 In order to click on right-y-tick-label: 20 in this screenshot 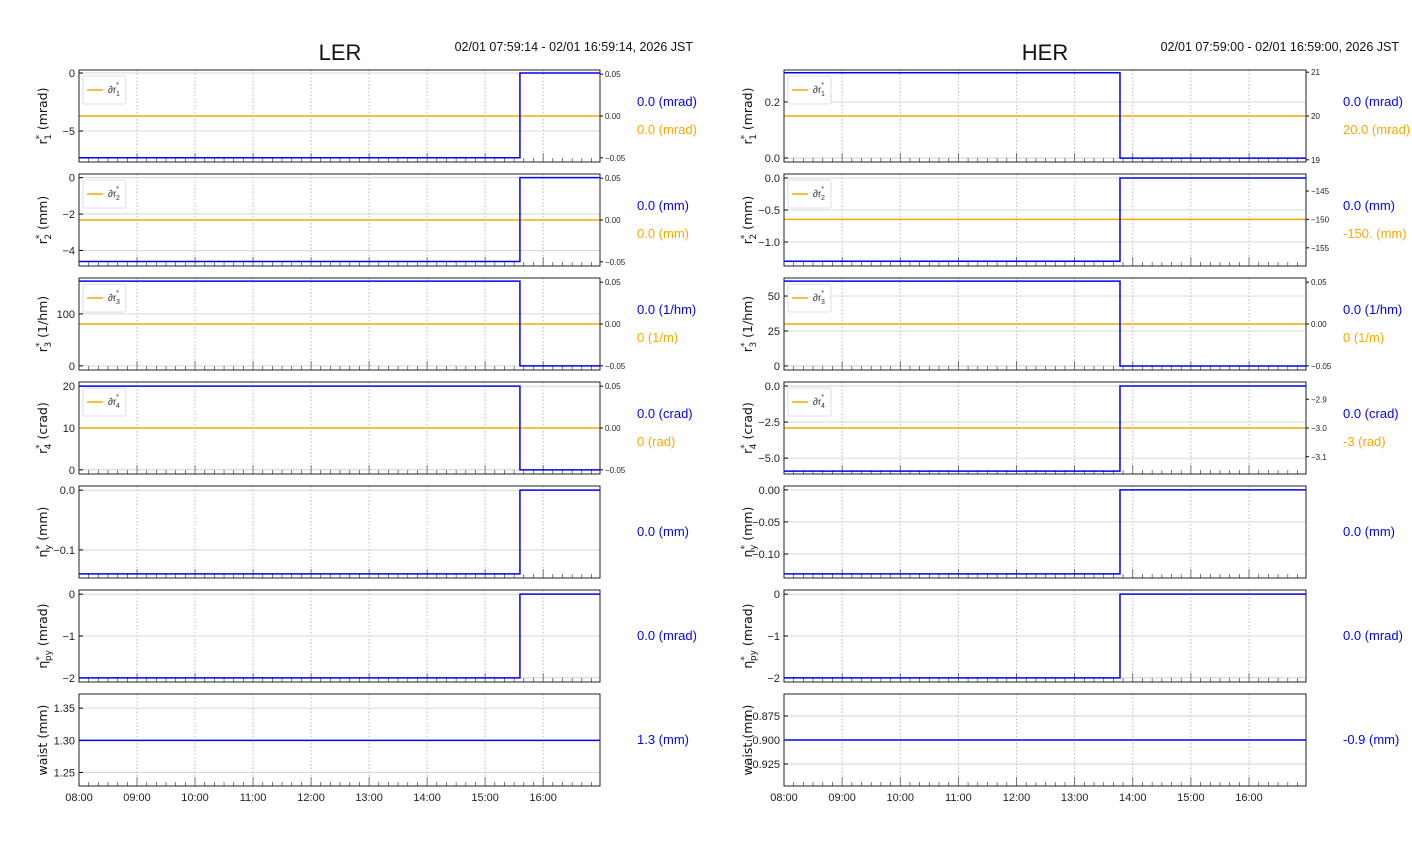, I will do `click(1315, 116)`.